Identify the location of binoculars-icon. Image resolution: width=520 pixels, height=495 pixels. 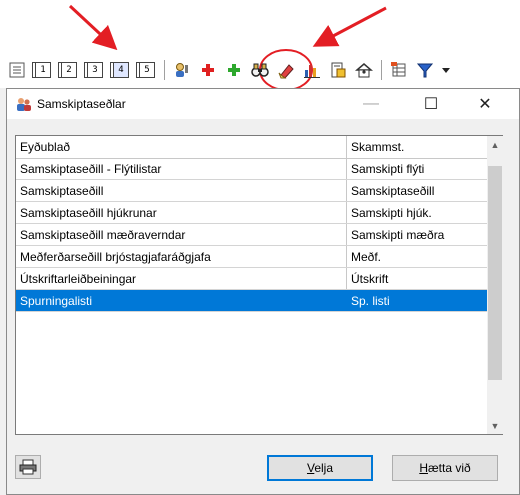
(260, 70).